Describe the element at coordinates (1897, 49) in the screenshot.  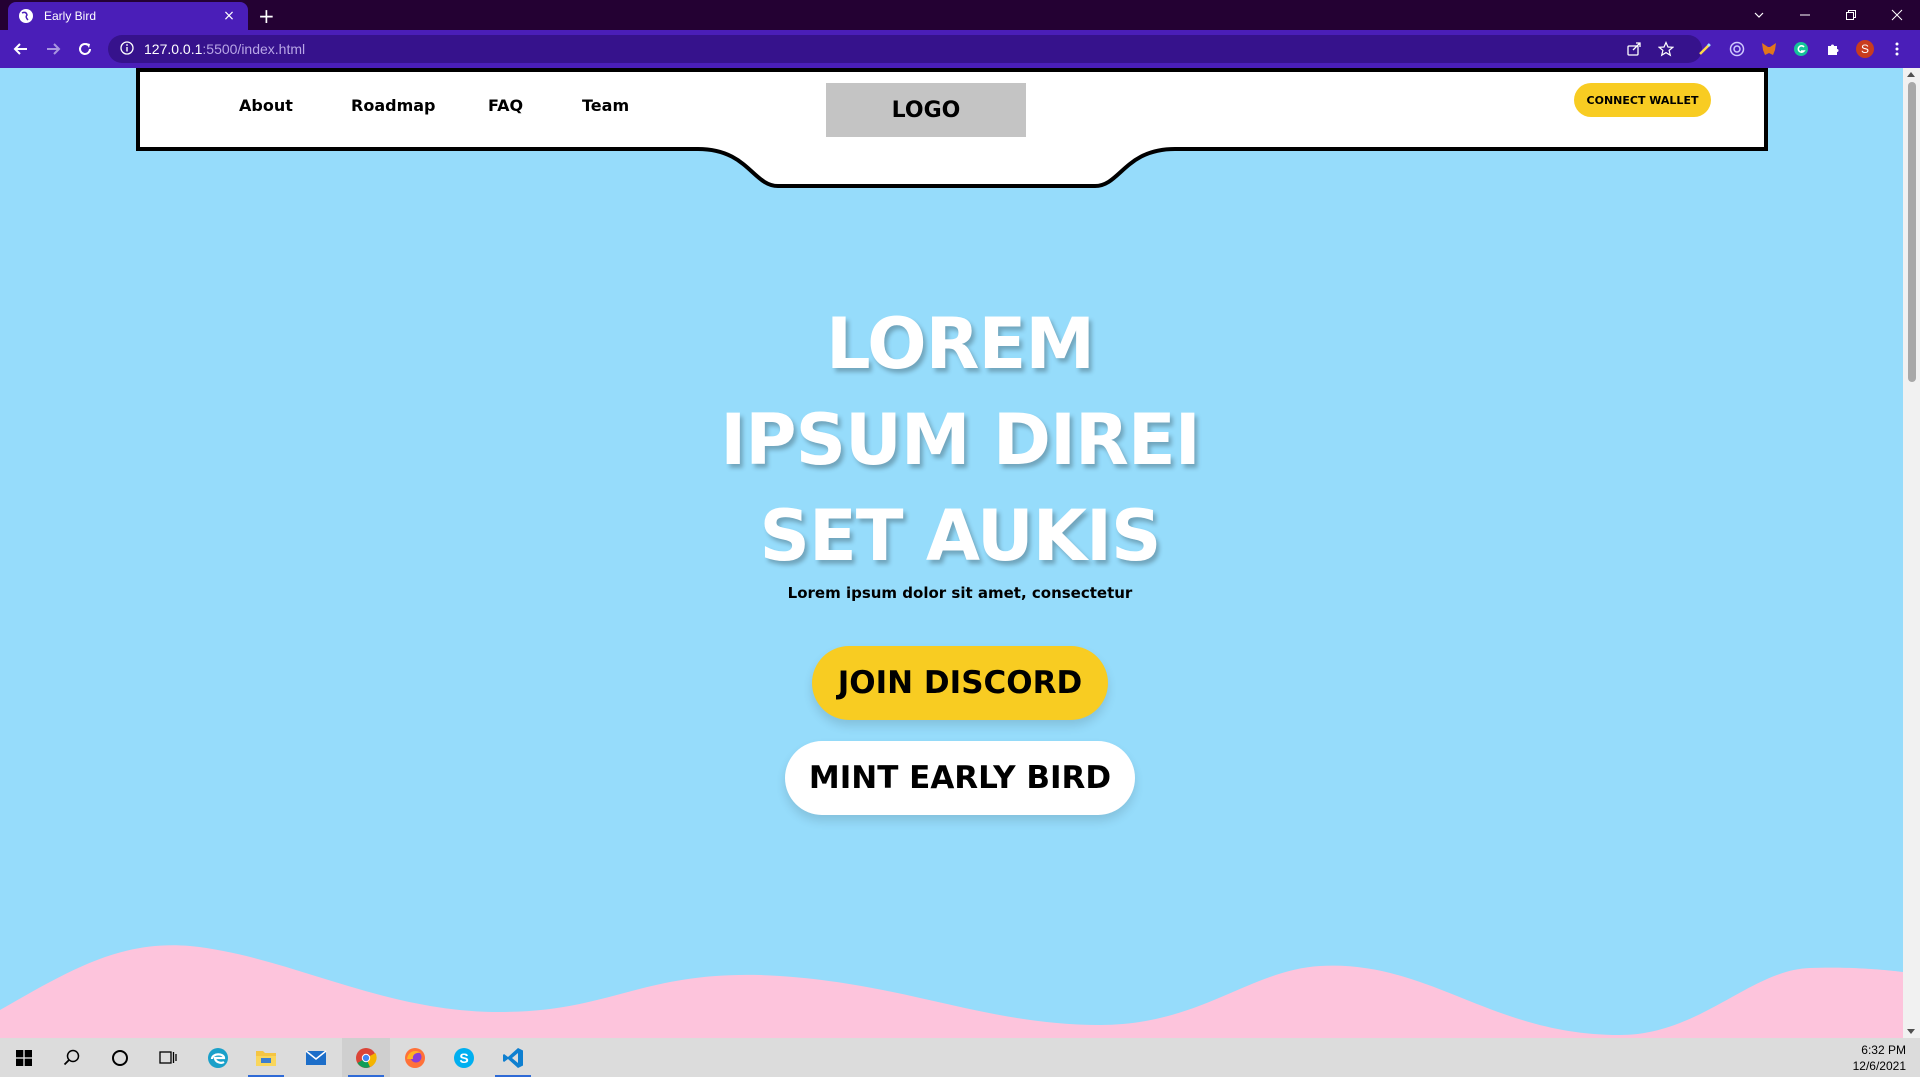
I see `more-menu-icon` at that location.